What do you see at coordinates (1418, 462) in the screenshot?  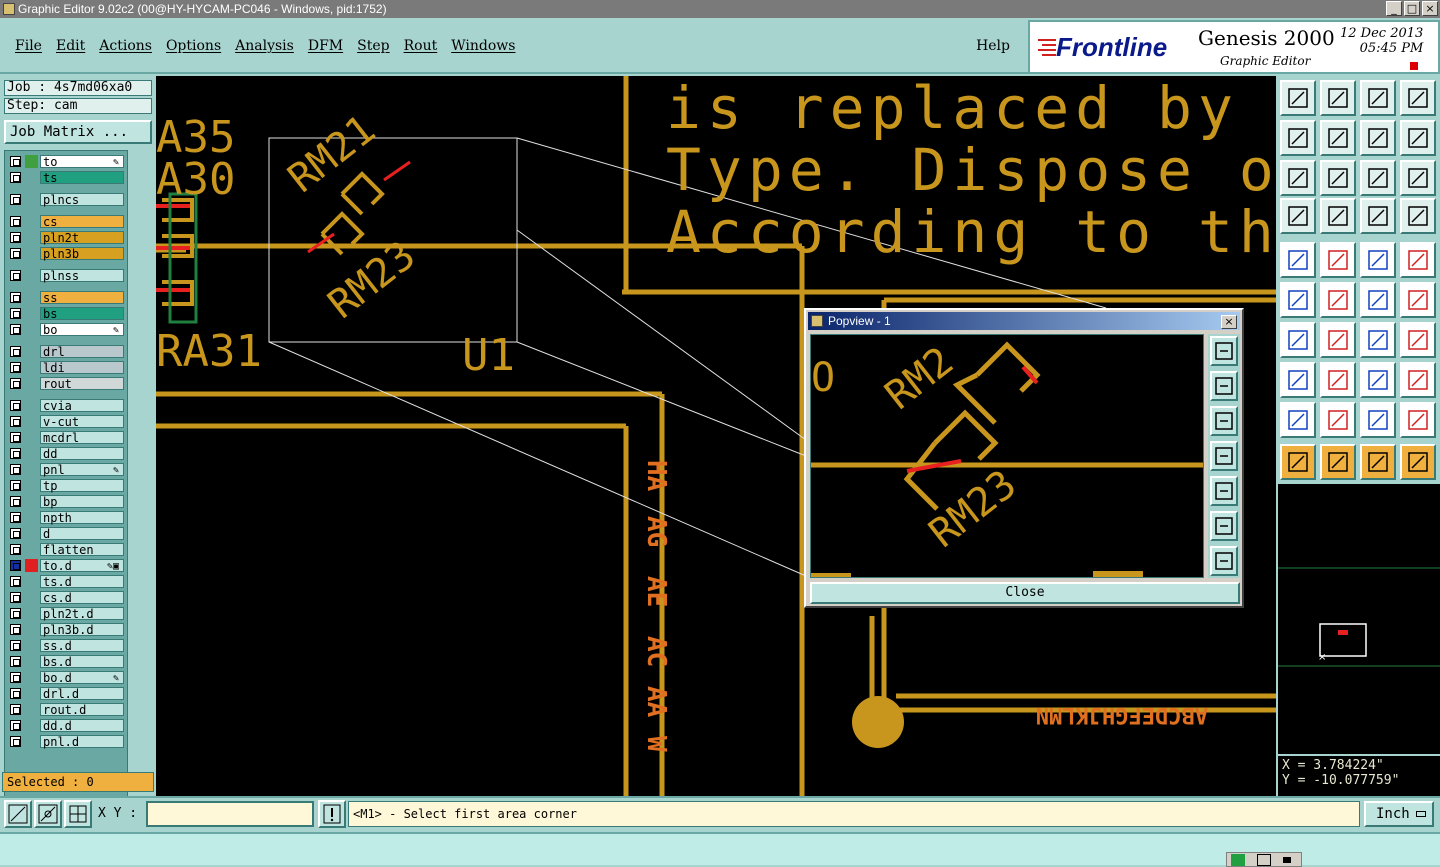 I see `net-button` at bounding box center [1418, 462].